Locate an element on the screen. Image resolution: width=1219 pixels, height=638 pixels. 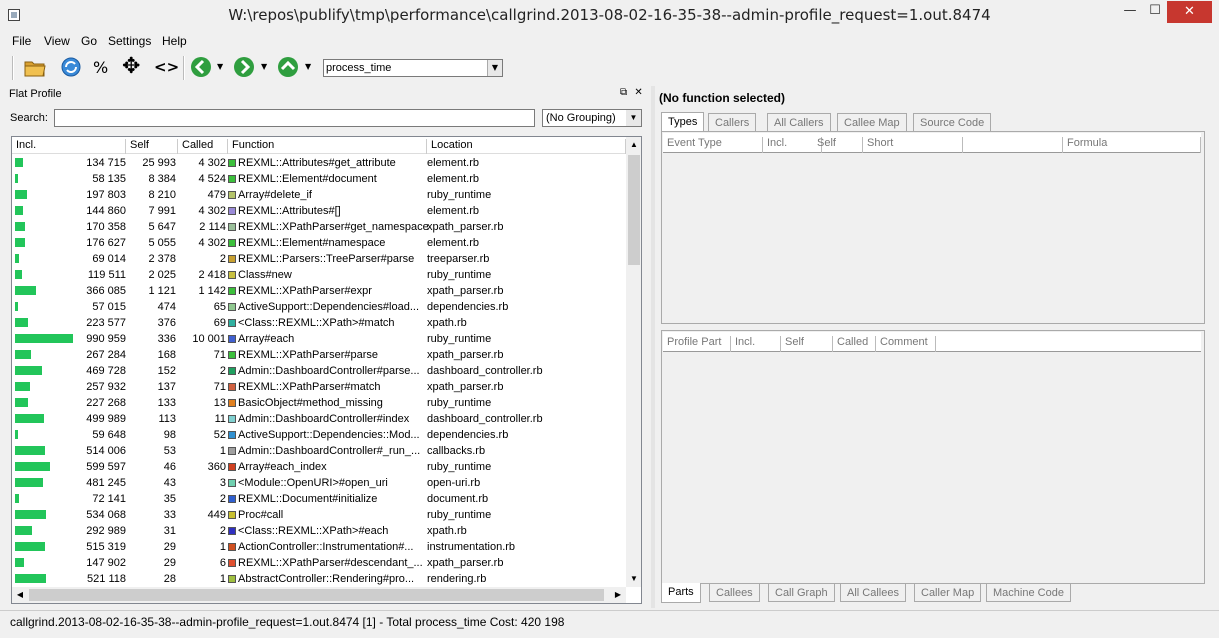
close-panel-icon: ✕ is located at coordinates (638, 92).